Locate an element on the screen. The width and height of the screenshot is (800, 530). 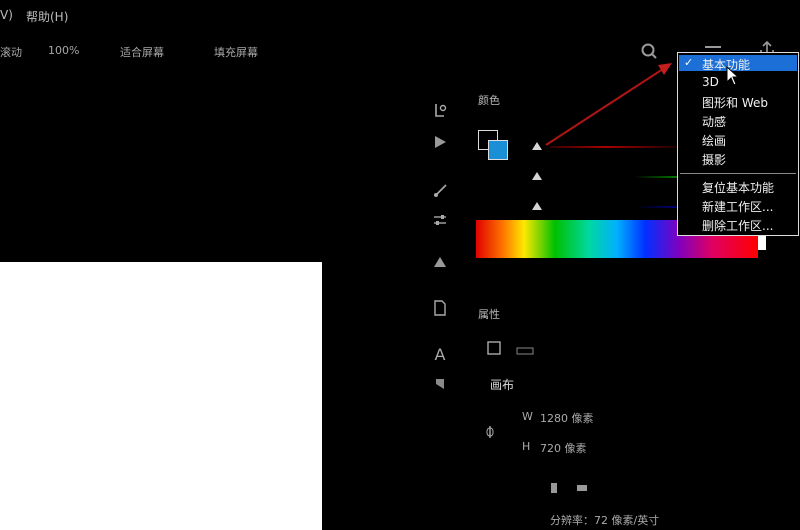
workspace-item: 摄影 is located at coordinates (714, 159).